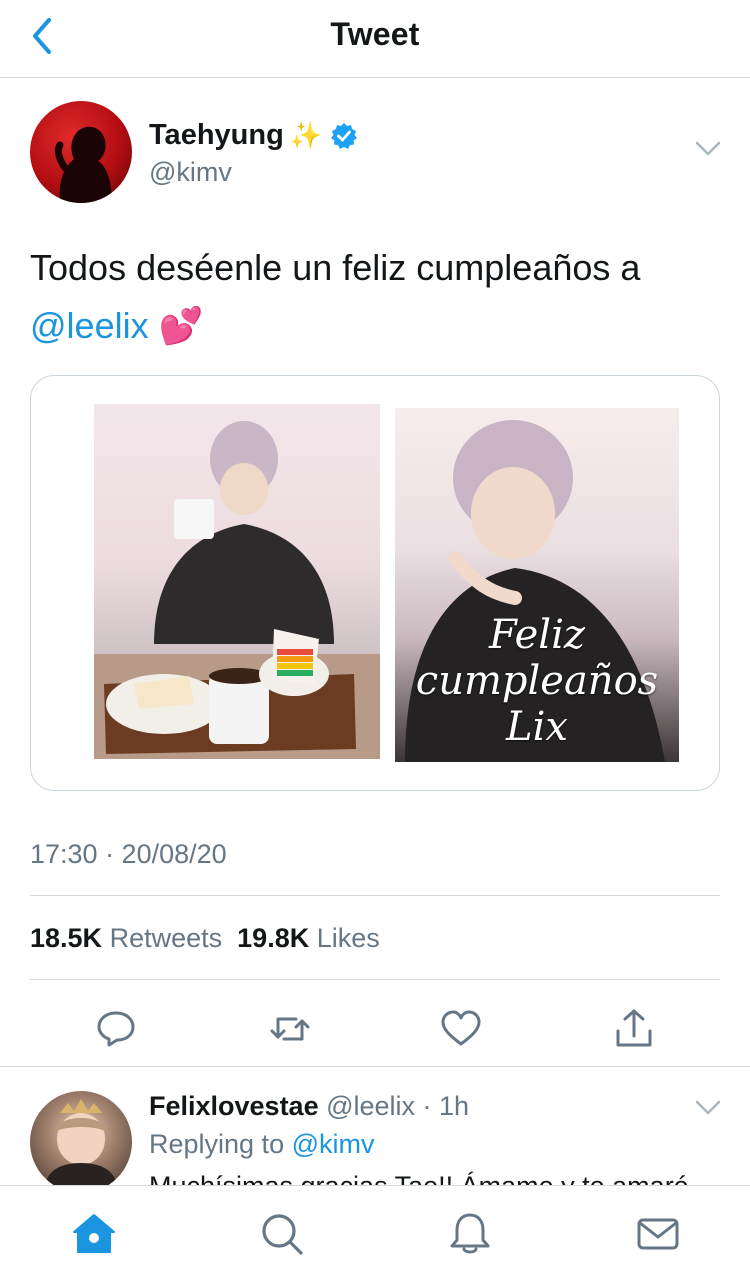 This screenshot has width=750, height=1284. What do you see at coordinates (708, 149) in the screenshot?
I see `tweet-options-chevron-down-icon` at bounding box center [708, 149].